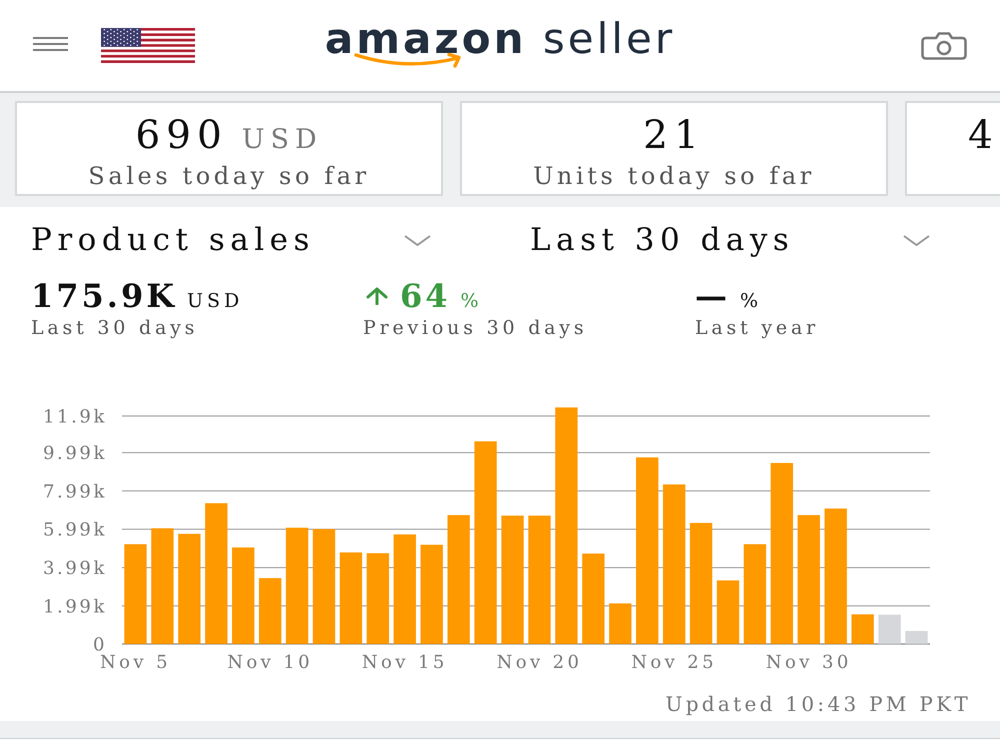 The width and height of the screenshot is (1000, 750). Describe the element at coordinates (674, 662) in the screenshot. I see `x-axis-label: Nov 25` at that location.